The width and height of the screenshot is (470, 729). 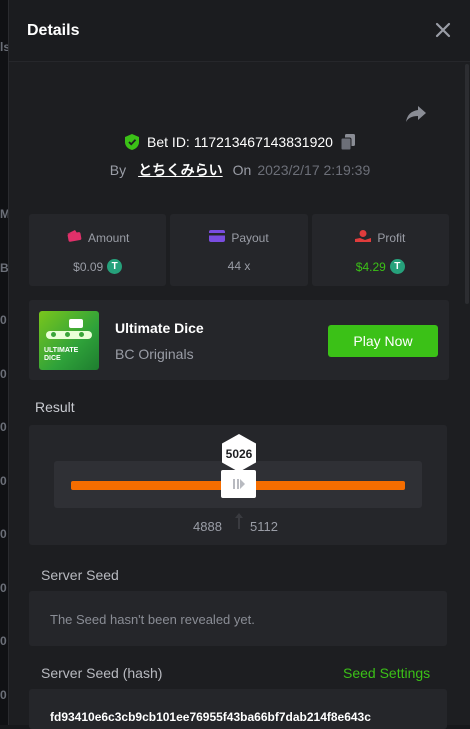 I want to click on stat-profit: Profit $4.29 T, so click(x=380, y=250).